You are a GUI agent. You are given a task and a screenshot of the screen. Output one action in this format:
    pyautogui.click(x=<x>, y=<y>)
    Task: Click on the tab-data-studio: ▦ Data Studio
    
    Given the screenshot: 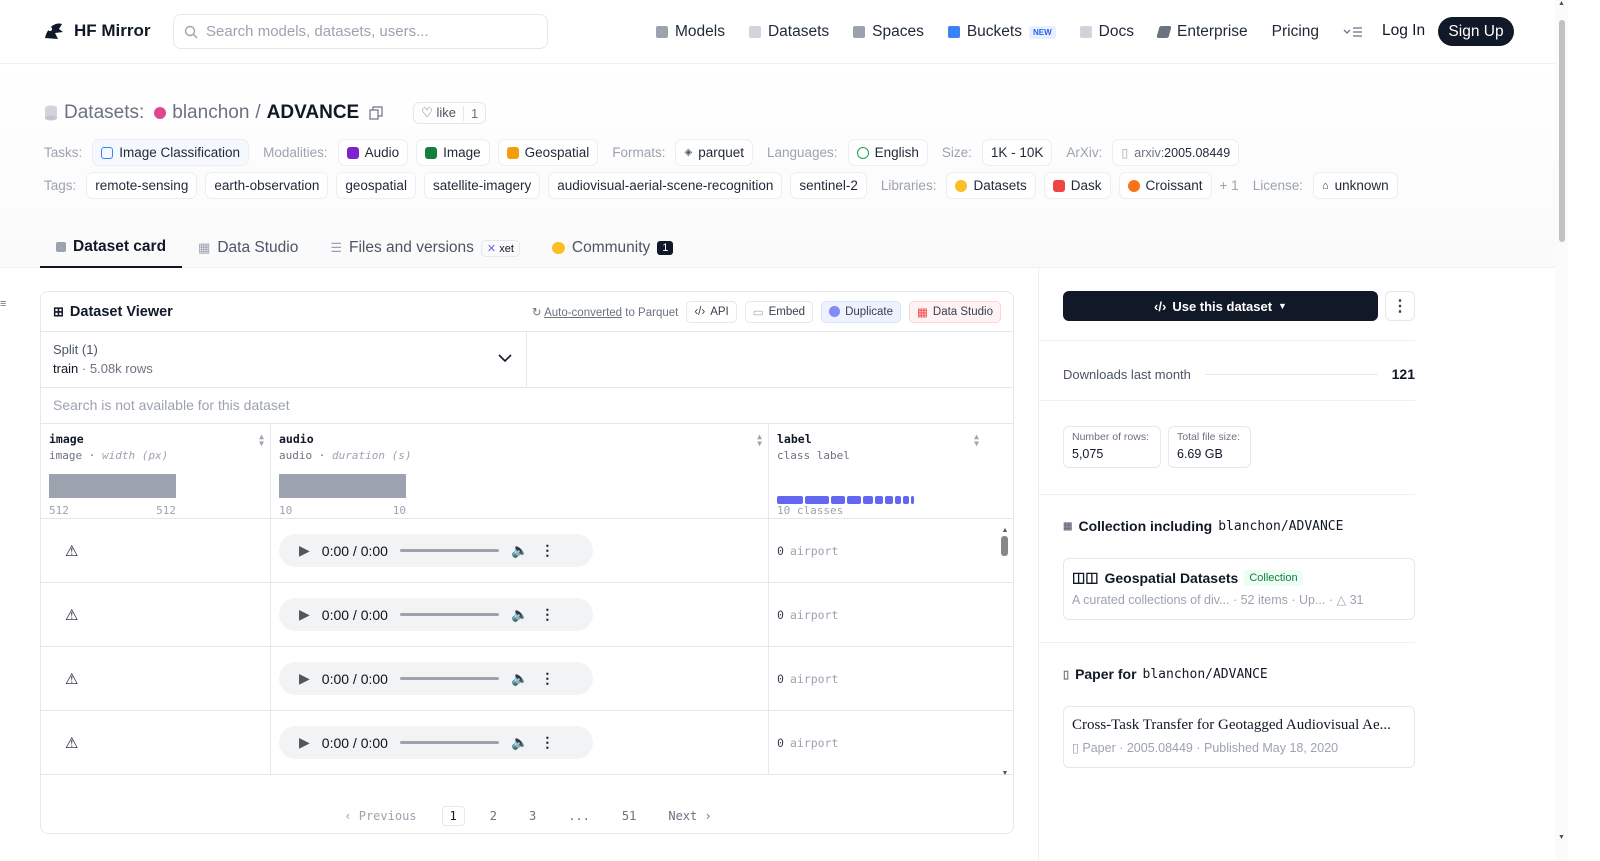 What is the action you would take?
    pyautogui.click(x=248, y=248)
    